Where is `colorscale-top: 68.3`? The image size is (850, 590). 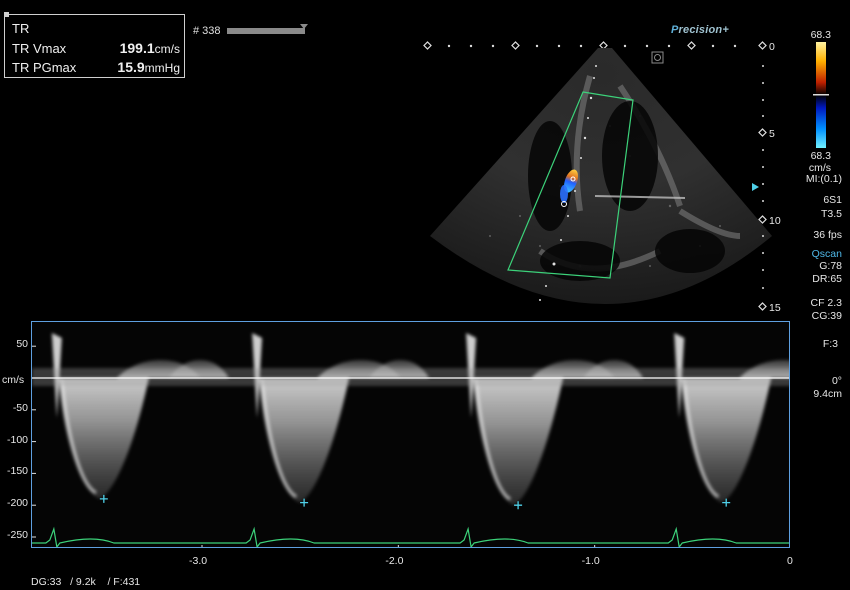 colorscale-top: 68.3 is located at coordinates (820, 35).